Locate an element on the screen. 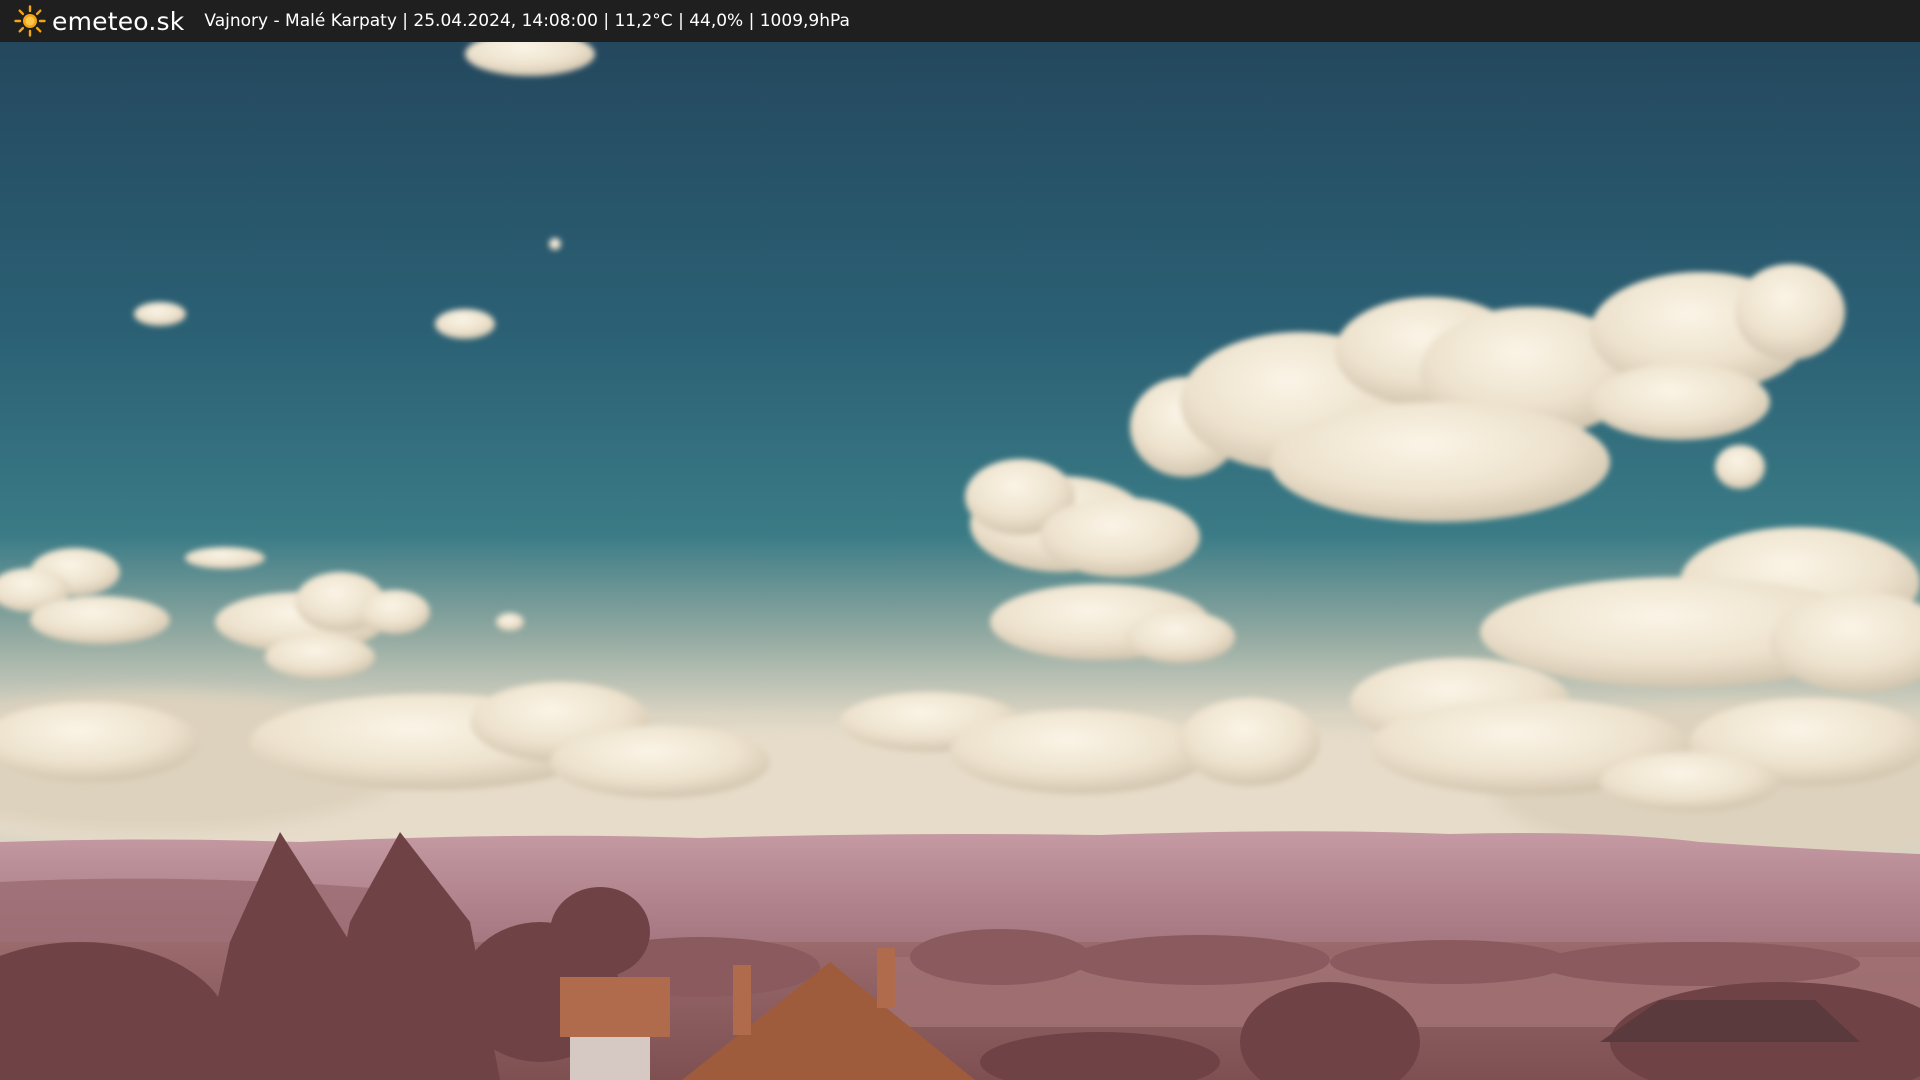 Image resolution: width=1920 pixels, height=1080 pixels. sun-icon is located at coordinates (30, 21).